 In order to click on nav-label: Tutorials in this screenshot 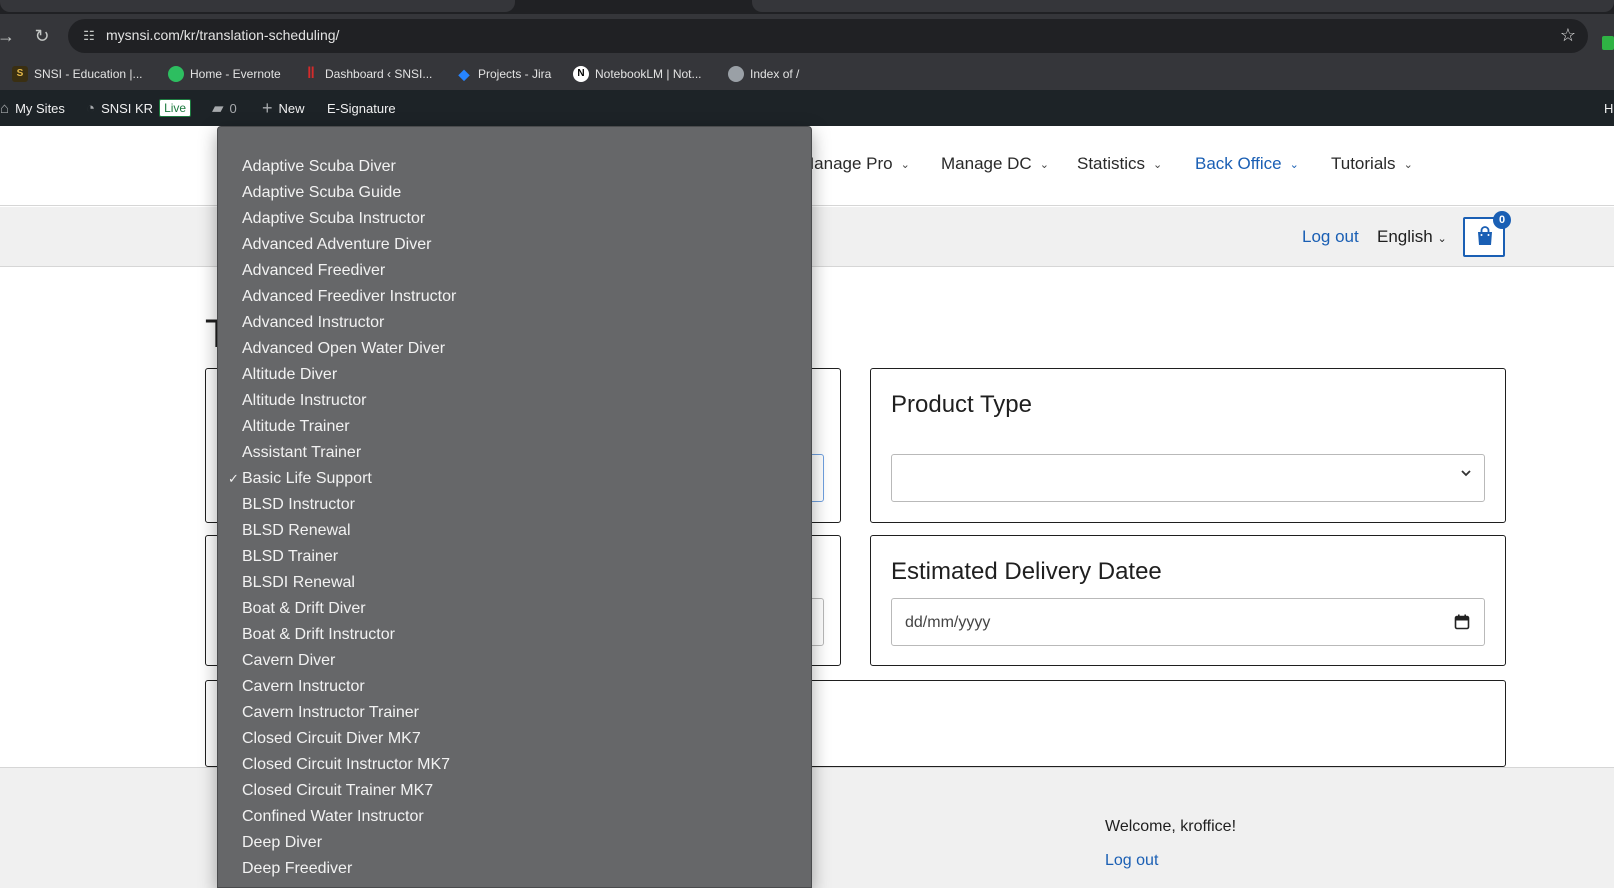, I will do `click(1363, 163)`.